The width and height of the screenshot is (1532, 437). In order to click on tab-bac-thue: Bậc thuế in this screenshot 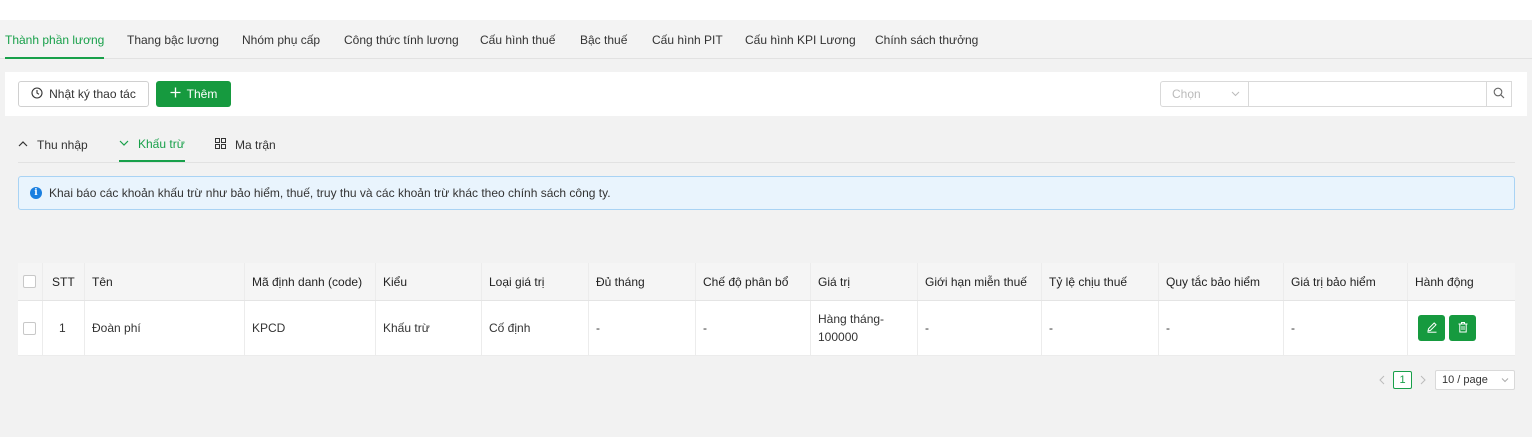, I will do `click(603, 39)`.